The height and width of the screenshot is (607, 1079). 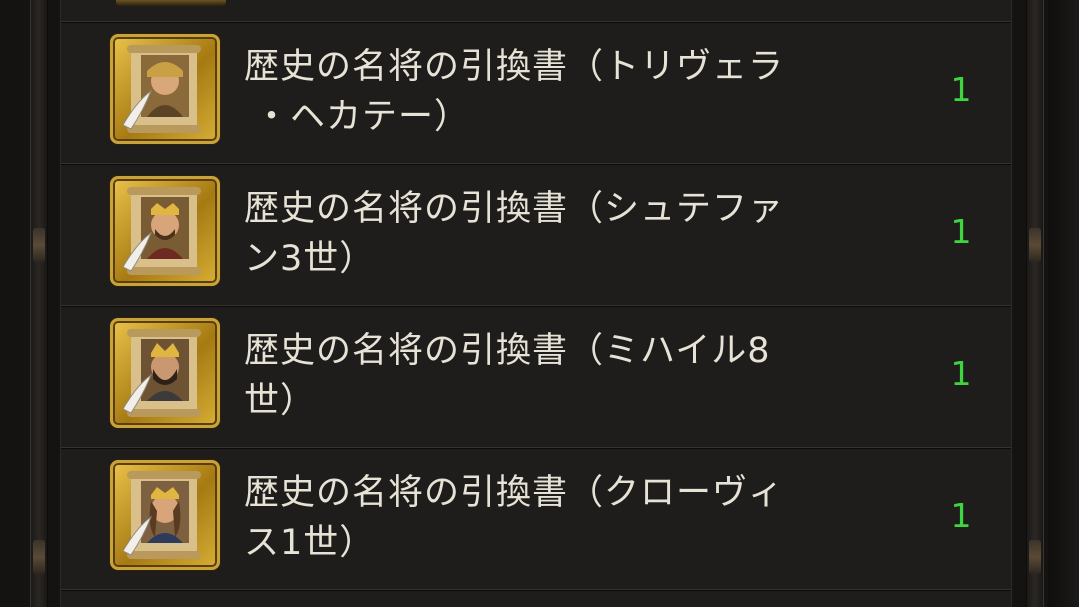 I want to click on item-name-line1: 歴史の名将の引換書（トリヴェラ, so click(x=514, y=67).